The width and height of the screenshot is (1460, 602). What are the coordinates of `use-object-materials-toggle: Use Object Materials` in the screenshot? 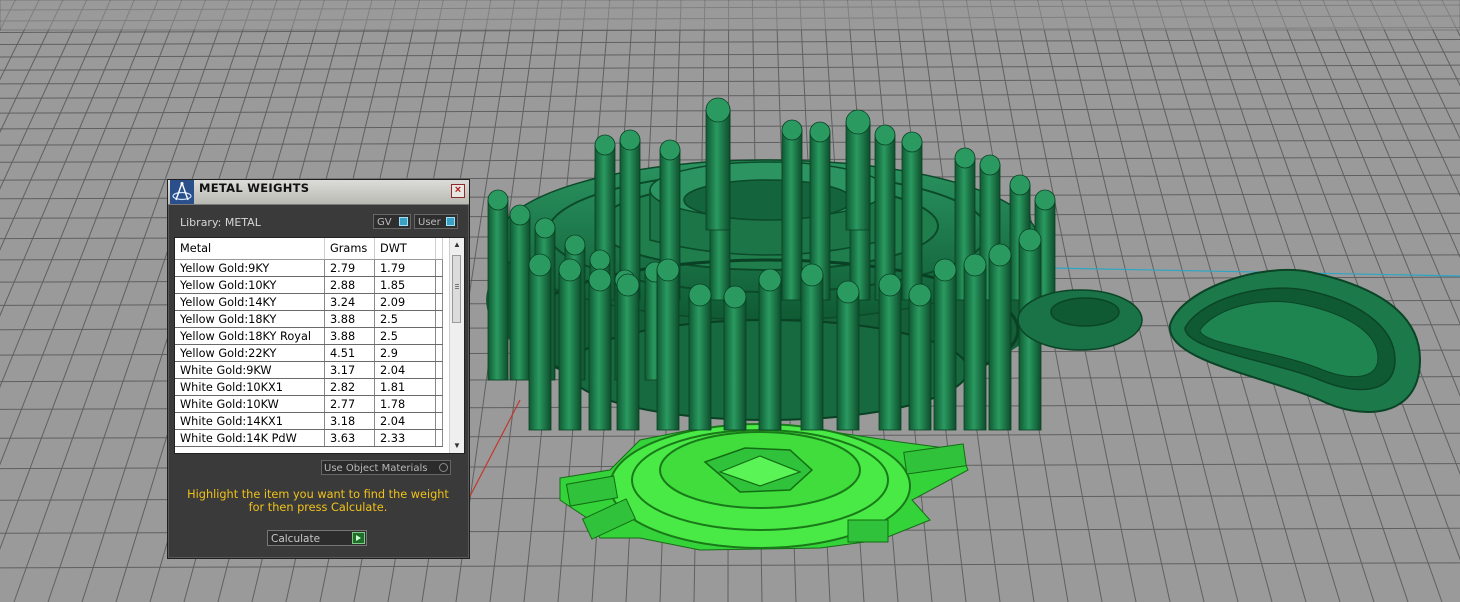 It's located at (386, 467).